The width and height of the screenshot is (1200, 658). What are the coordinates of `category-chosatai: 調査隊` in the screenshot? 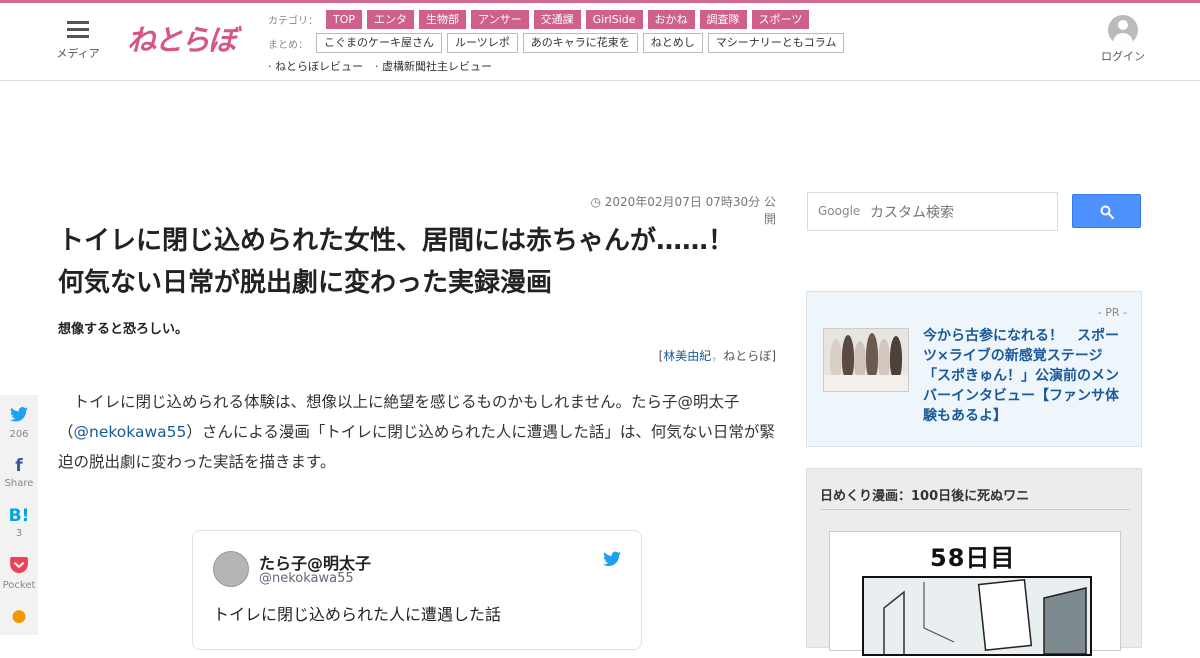 It's located at (723, 19).